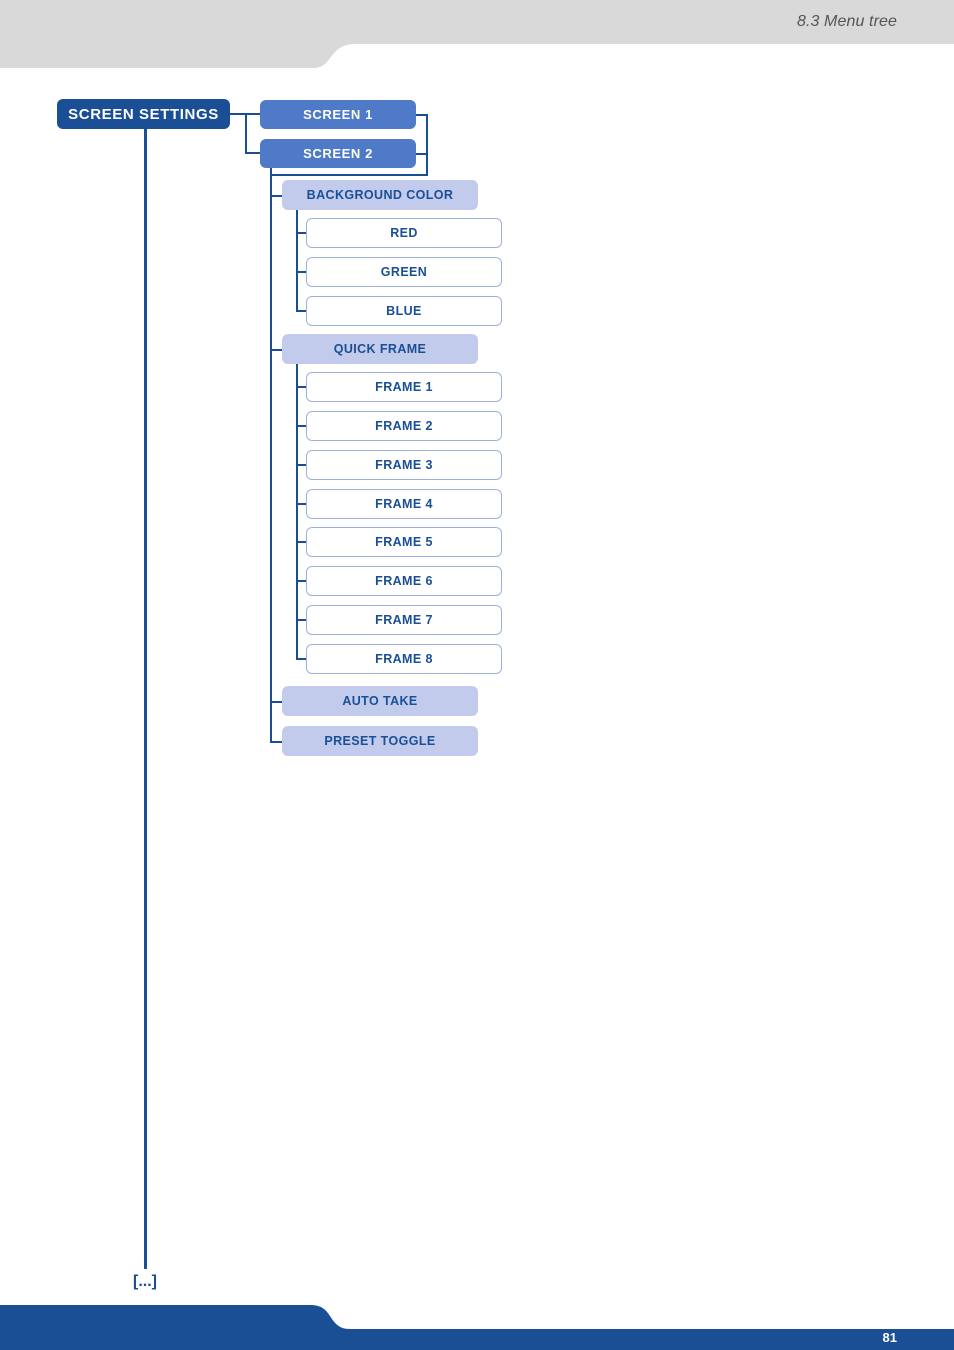 Image resolution: width=954 pixels, height=1350 pixels. Describe the element at coordinates (338, 153) in the screenshot. I see `menu-screen-2: SCREEN 2` at that location.